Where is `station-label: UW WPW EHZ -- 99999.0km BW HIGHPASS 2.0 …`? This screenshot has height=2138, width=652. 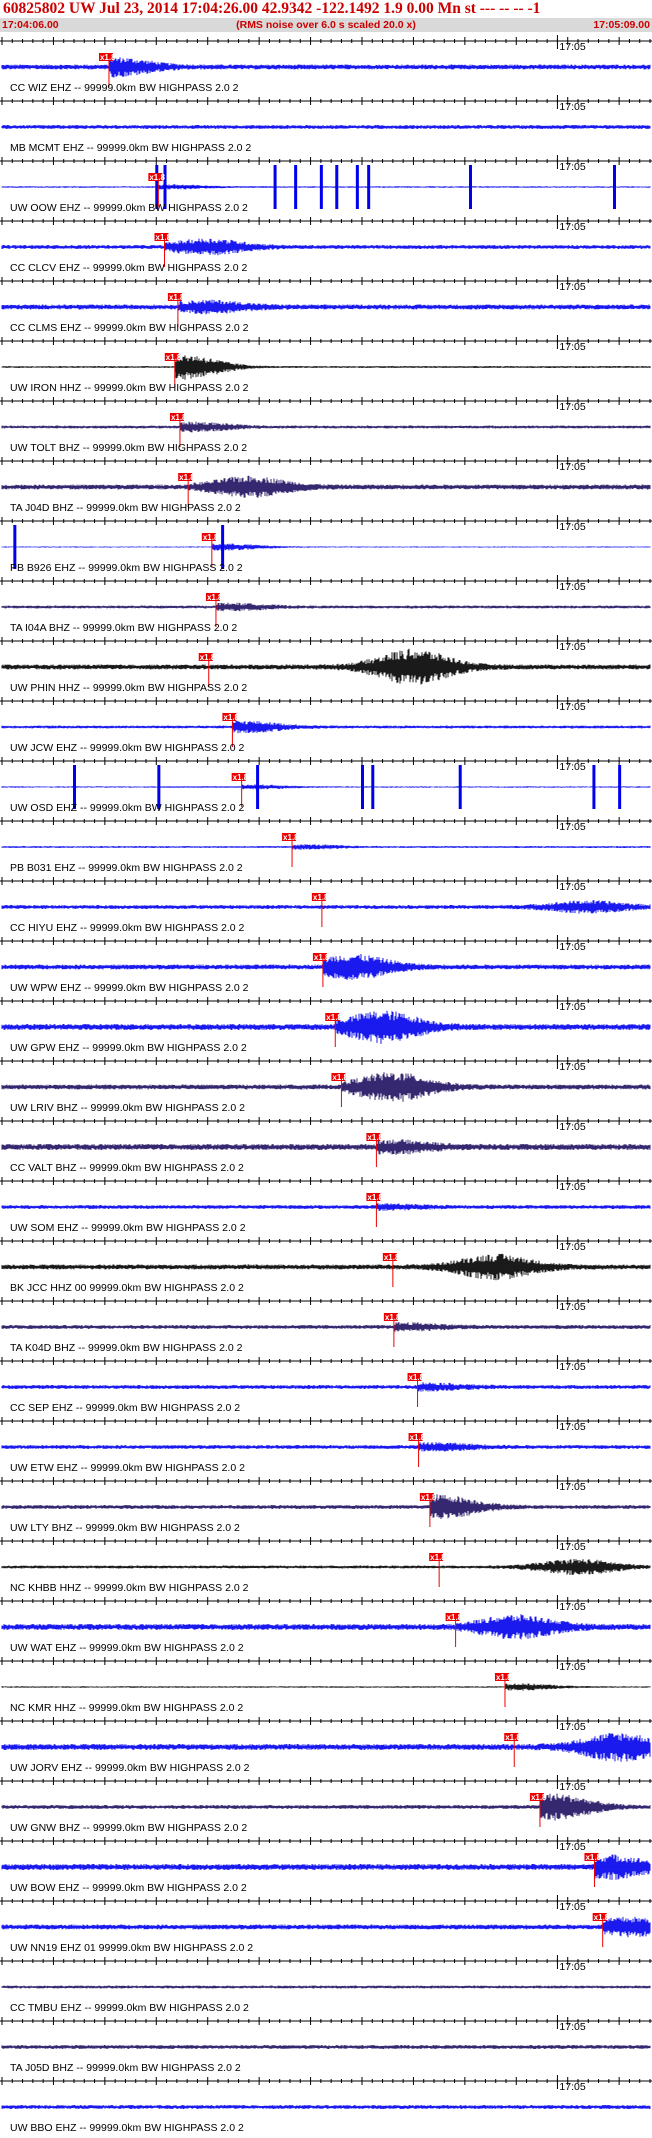 station-label: UW WPW EHZ -- 99999.0km BW HIGHPASS 2.0 … is located at coordinates (129, 988).